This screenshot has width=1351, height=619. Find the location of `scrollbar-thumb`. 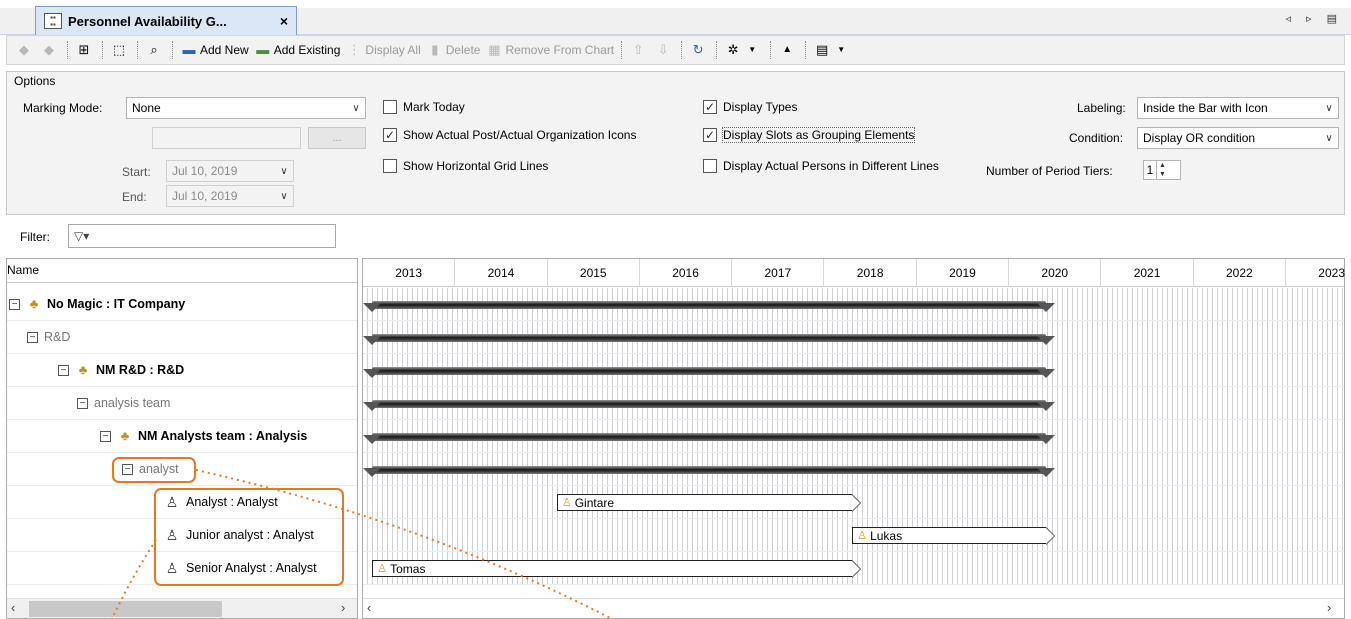

scrollbar-thumb is located at coordinates (125, 609).